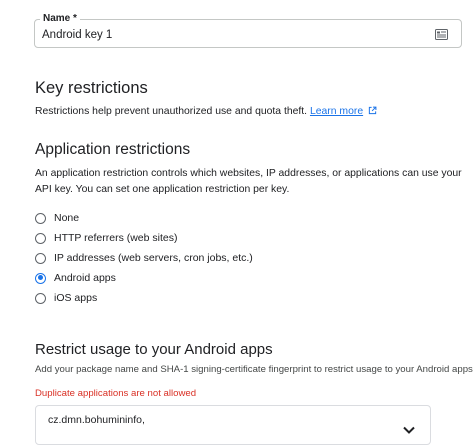 The height and width of the screenshot is (445, 474). Describe the element at coordinates (91, 88) in the screenshot. I see `key-restrictions-heading: Key restrictions` at that location.